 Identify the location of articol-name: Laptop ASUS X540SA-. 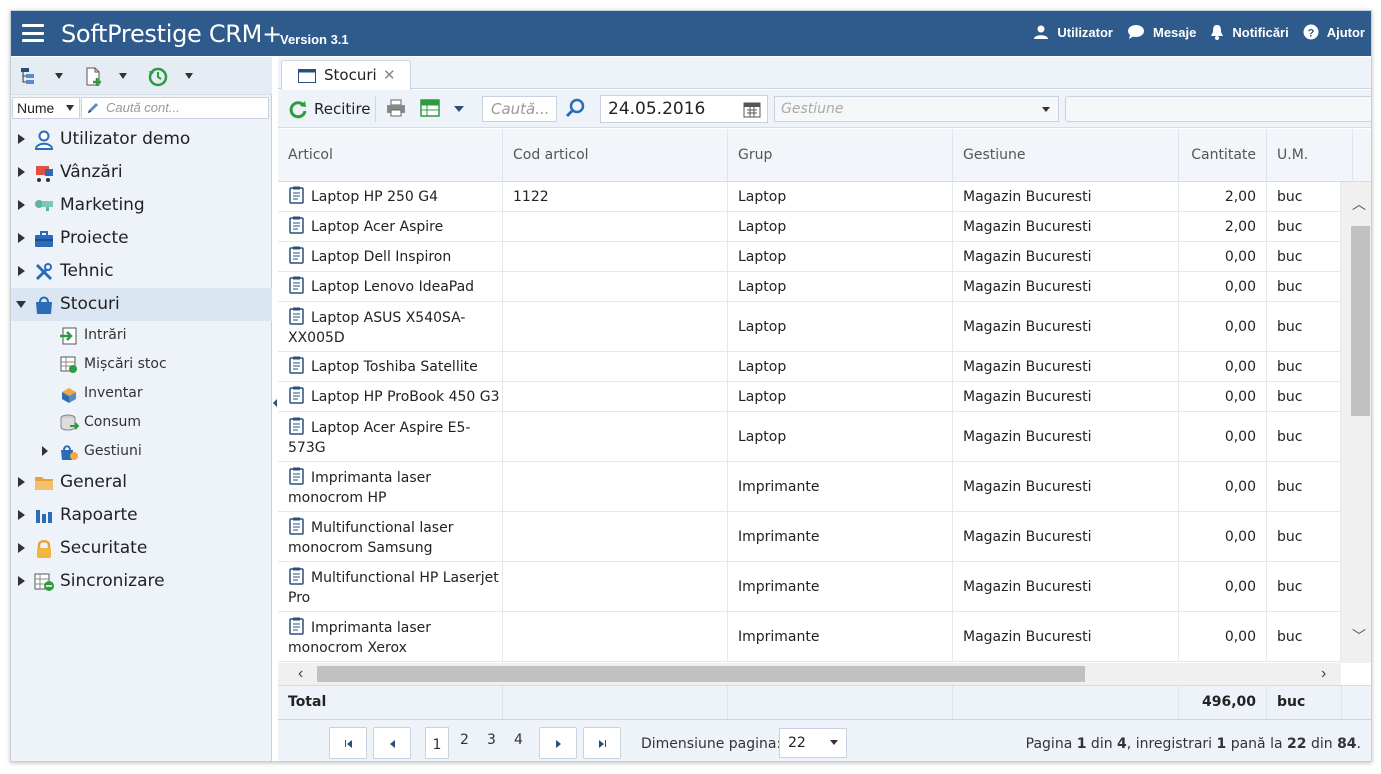
(388, 318).